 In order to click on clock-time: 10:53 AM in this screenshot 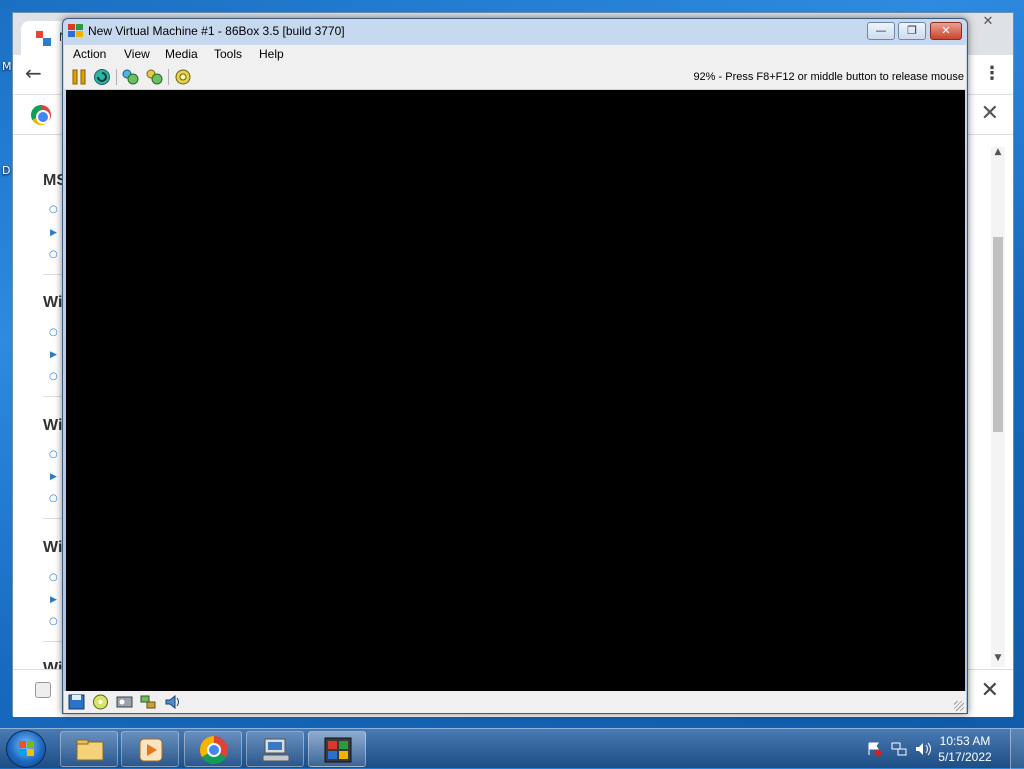, I will do `click(965, 741)`.